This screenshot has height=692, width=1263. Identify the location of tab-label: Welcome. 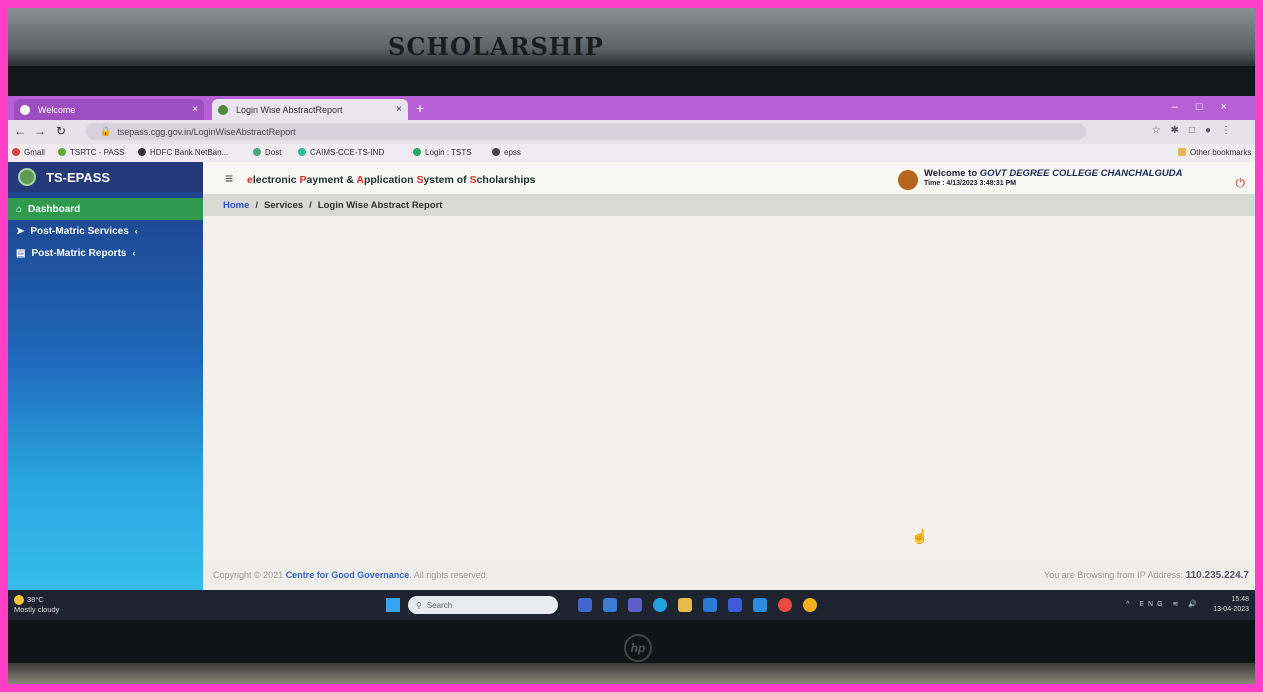
(57, 109).